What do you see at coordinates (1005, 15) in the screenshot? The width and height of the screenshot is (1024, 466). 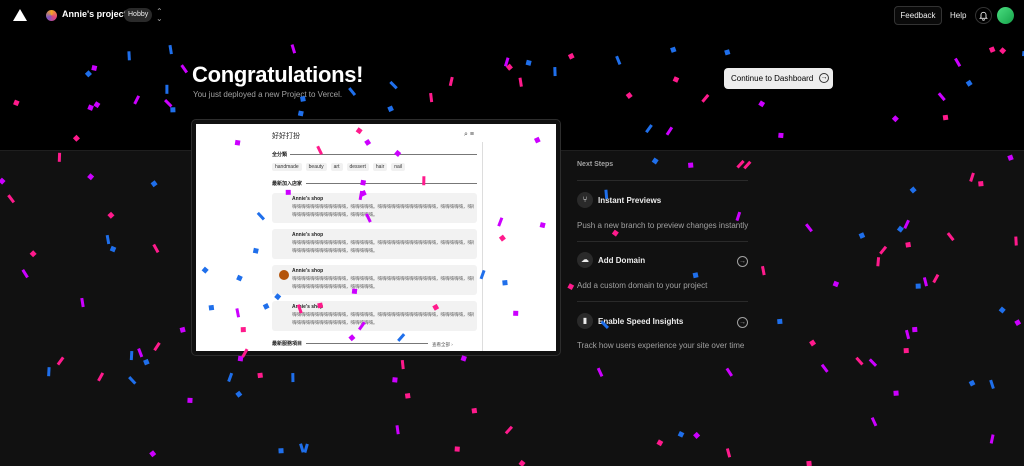 I see `user-avatar` at bounding box center [1005, 15].